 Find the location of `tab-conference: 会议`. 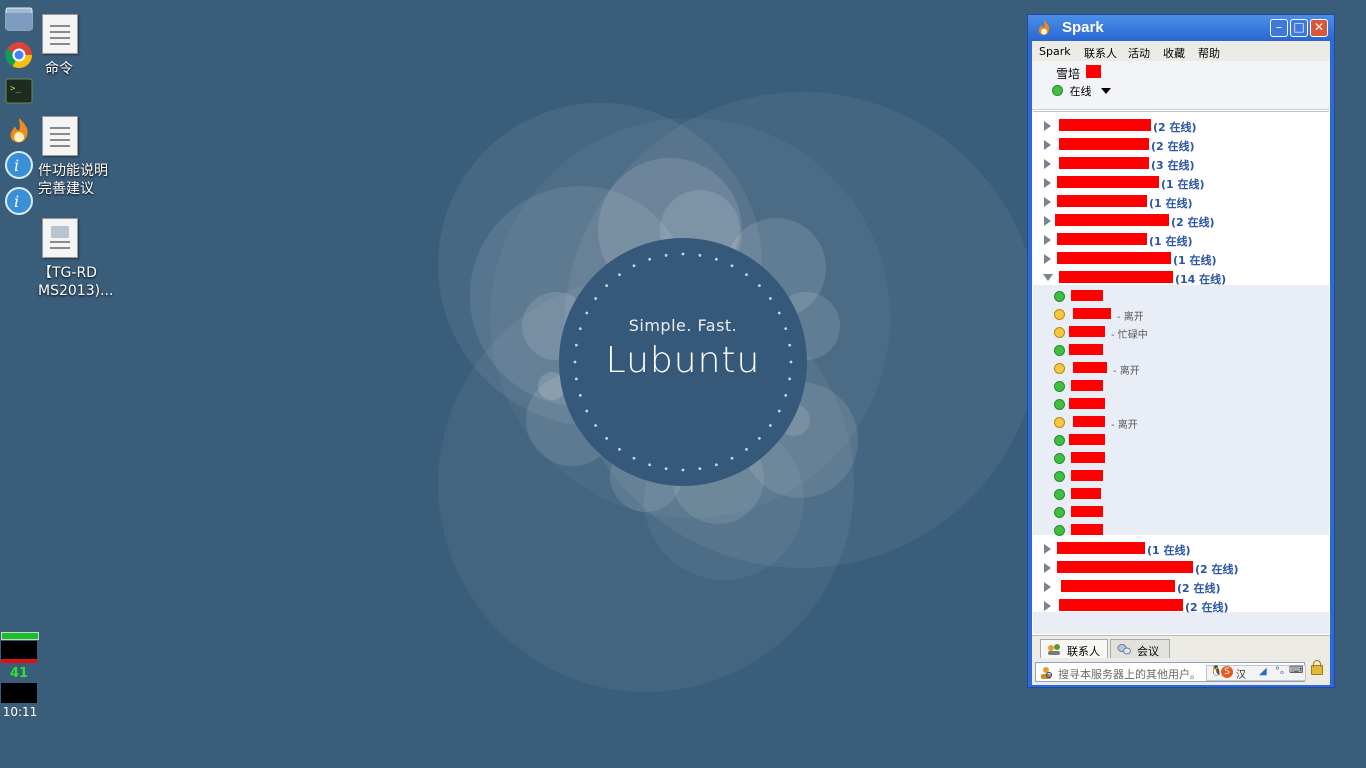

tab-conference: 会议 is located at coordinates (1140, 648).